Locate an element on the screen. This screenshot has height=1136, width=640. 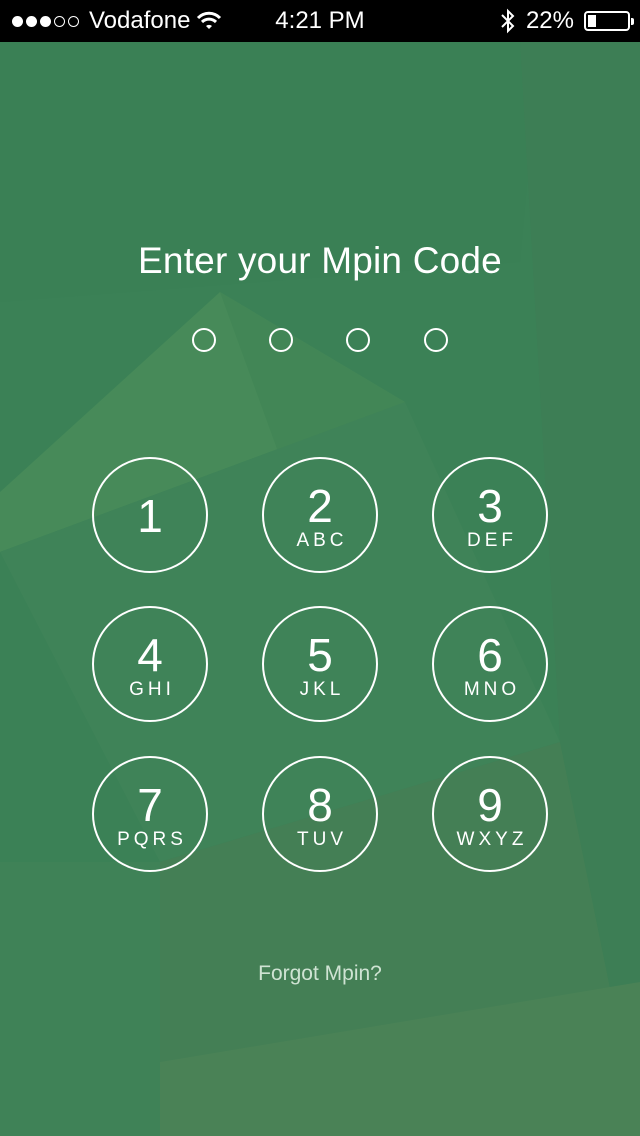
keypad-key-8: 8 TUV is located at coordinates (320, 814).